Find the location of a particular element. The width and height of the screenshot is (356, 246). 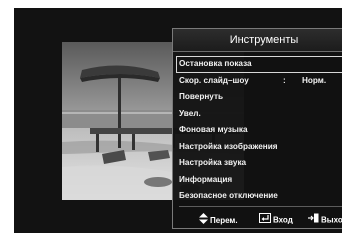

exit-hint-label: Выход is located at coordinates (331, 220).